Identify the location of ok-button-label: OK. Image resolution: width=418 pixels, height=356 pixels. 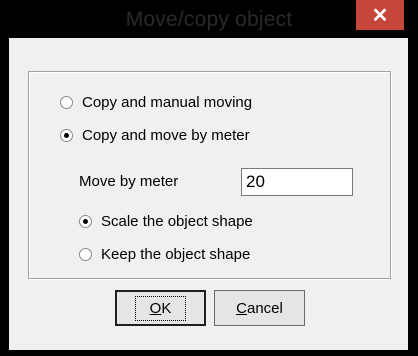
(160, 308).